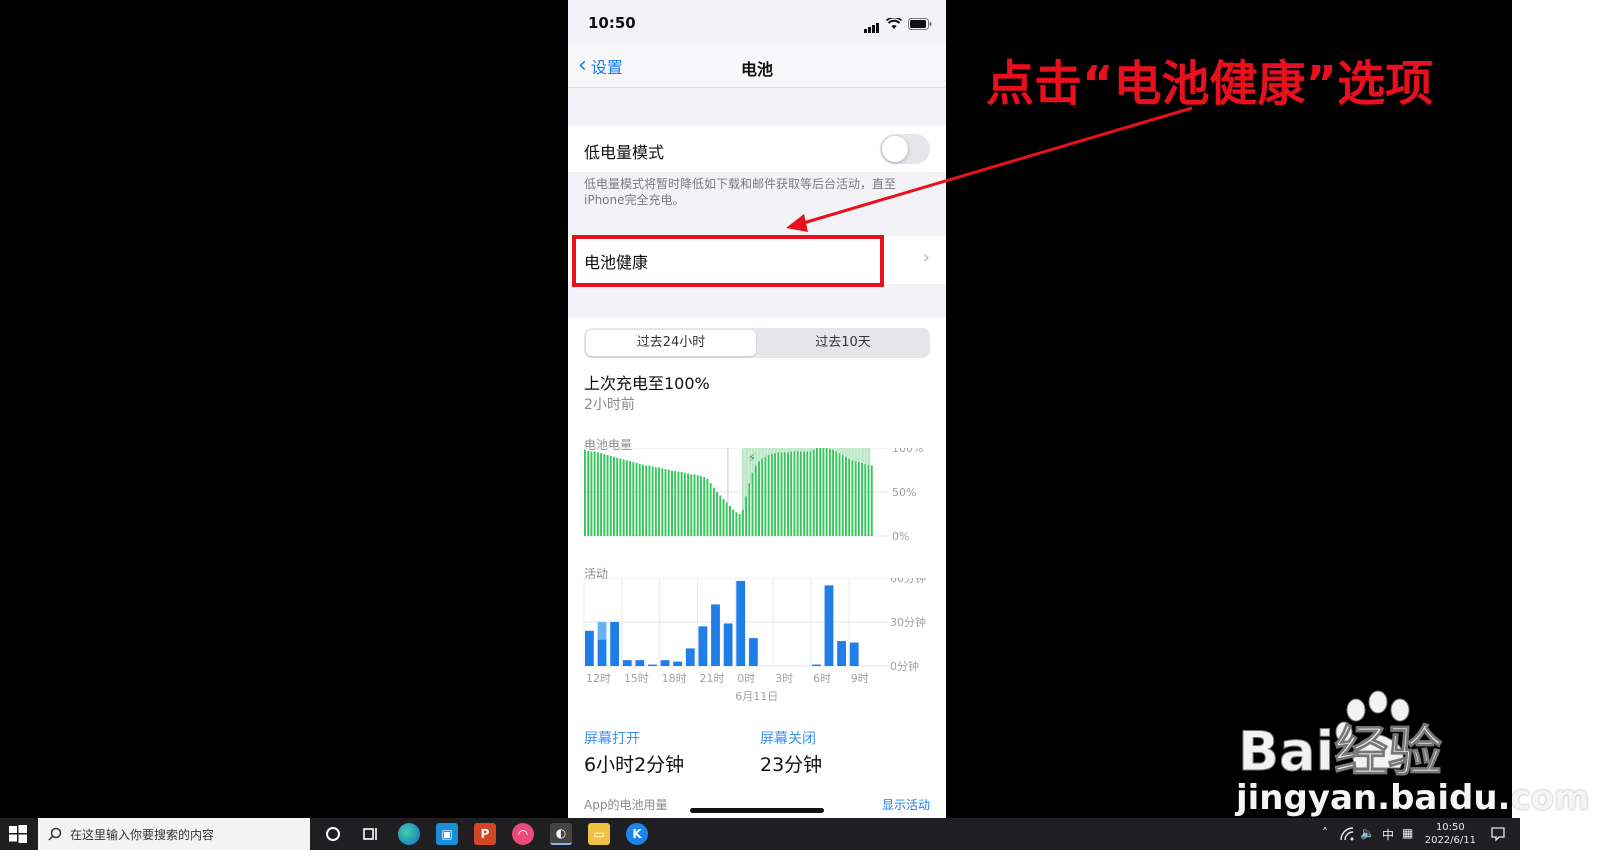 The width and height of the screenshot is (1600, 850). Describe the element at coordinates (485, 834) in the screenshot. I see `powerpoint-icon: P` at that location.